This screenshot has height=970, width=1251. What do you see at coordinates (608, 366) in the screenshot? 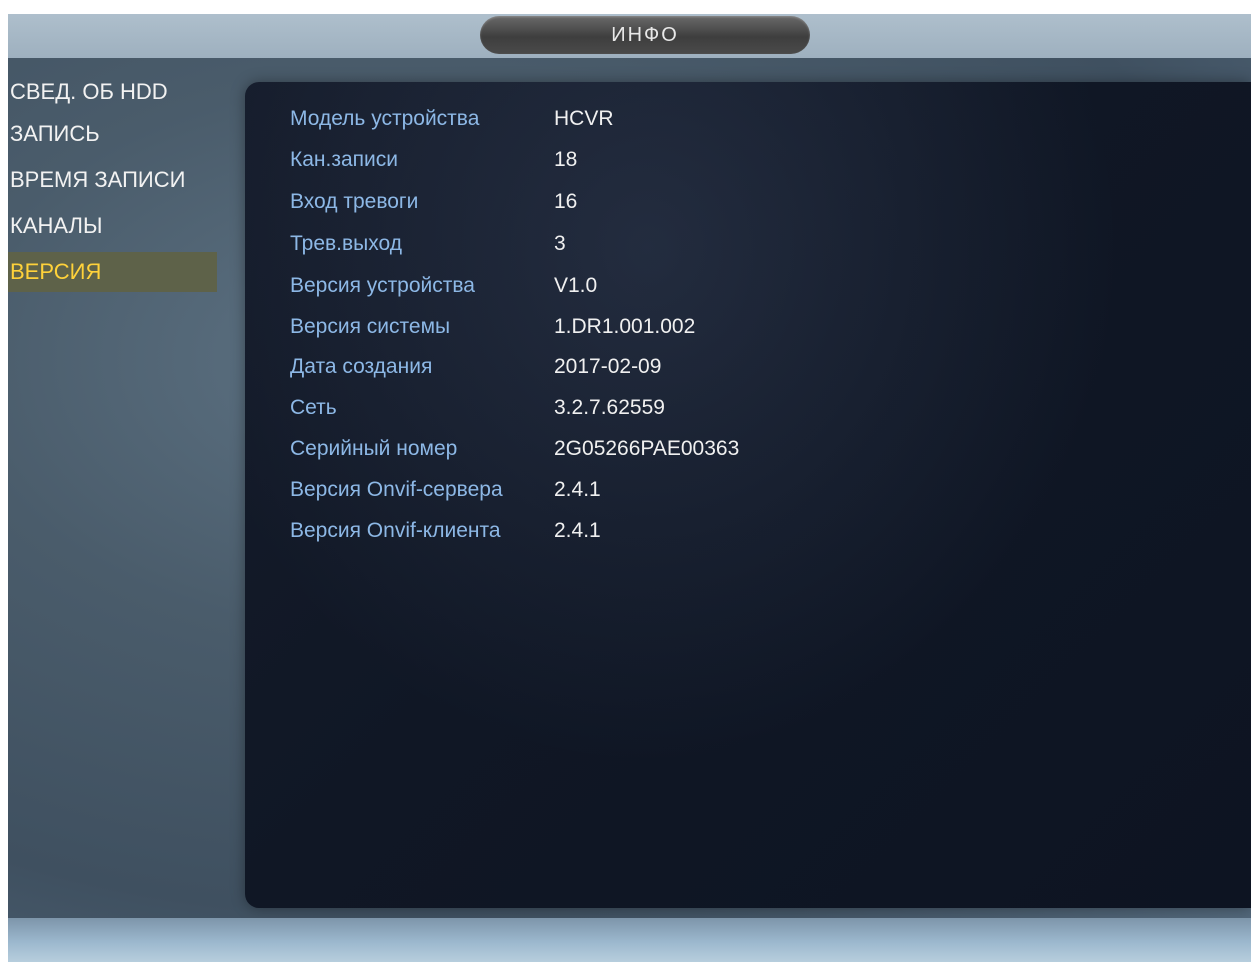
I see `info-value: 2017-02-09` at bounding box center [608, 366].